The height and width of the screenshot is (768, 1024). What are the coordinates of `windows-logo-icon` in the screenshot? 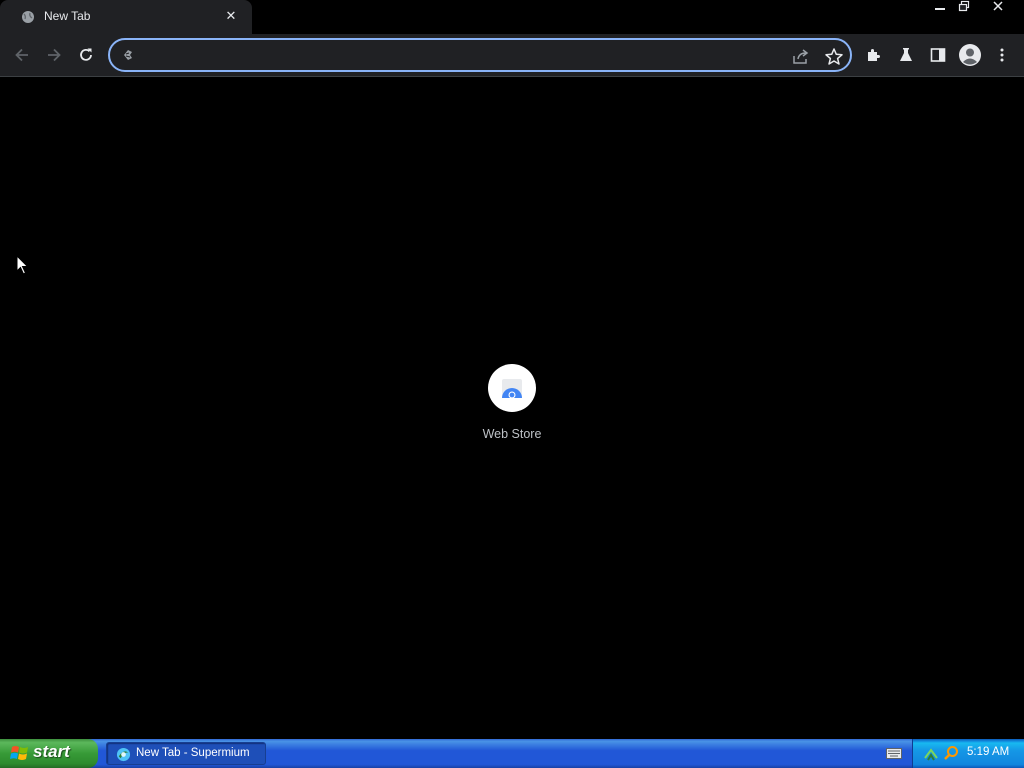 It's located at (19, 753).